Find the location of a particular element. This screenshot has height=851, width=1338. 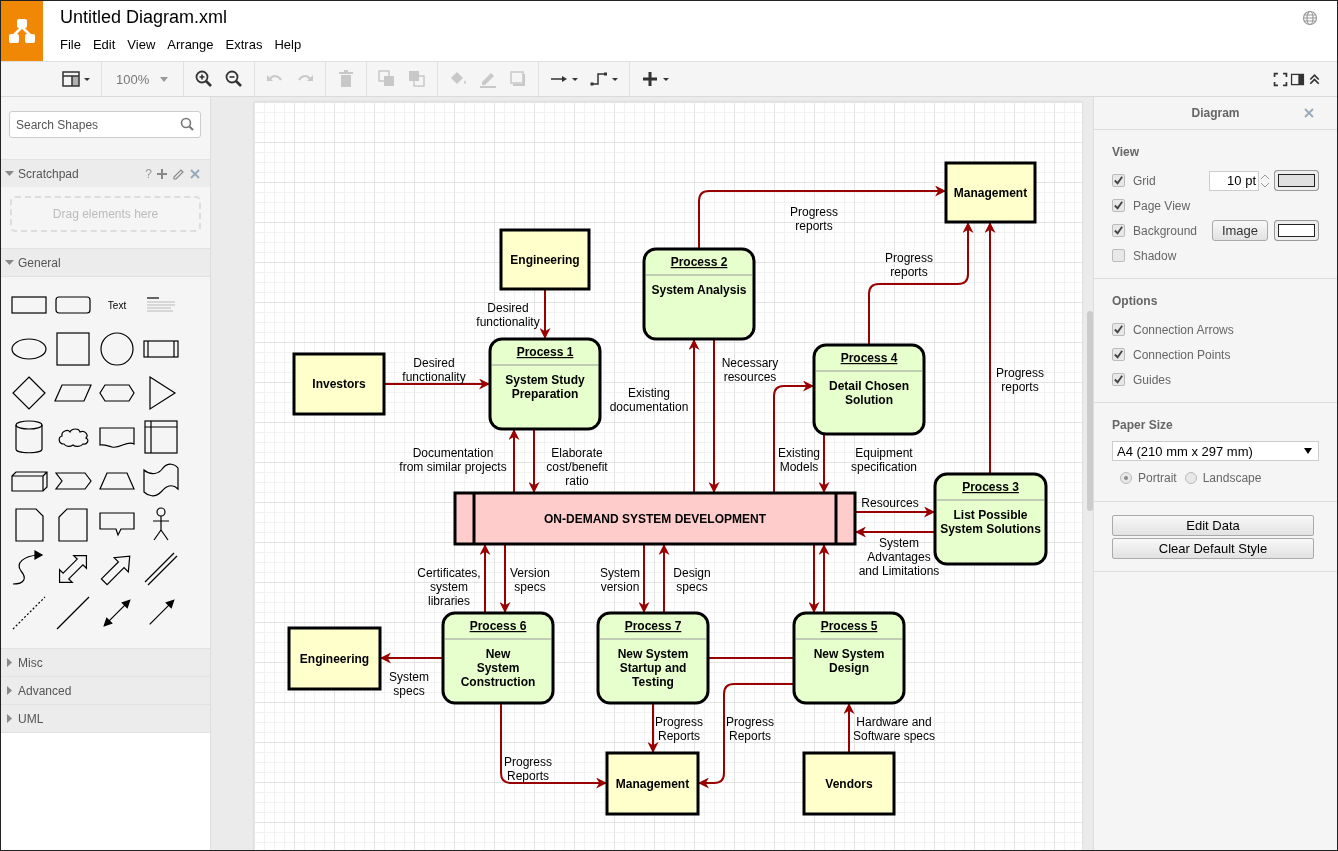

search-icon is located at coordinates (187, 124).